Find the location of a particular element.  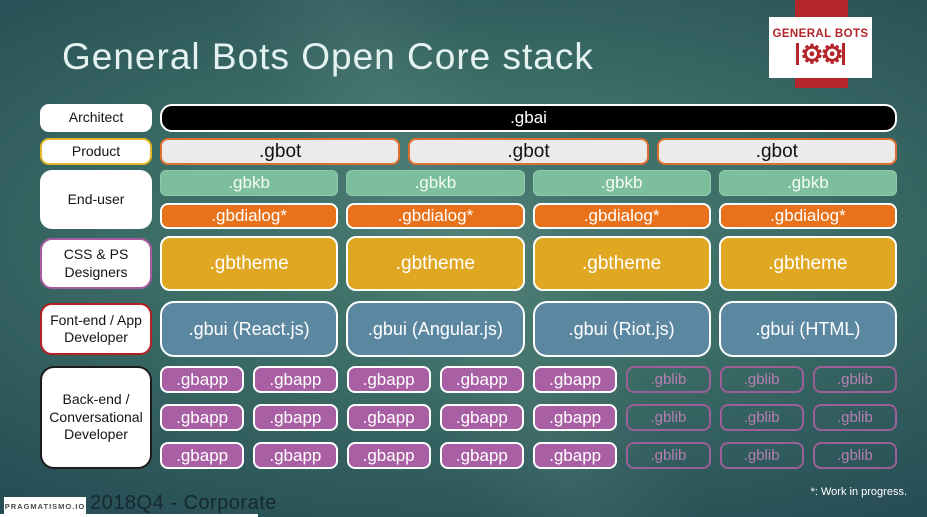

architect-row: .gbai is located at coordinates (528, 118).